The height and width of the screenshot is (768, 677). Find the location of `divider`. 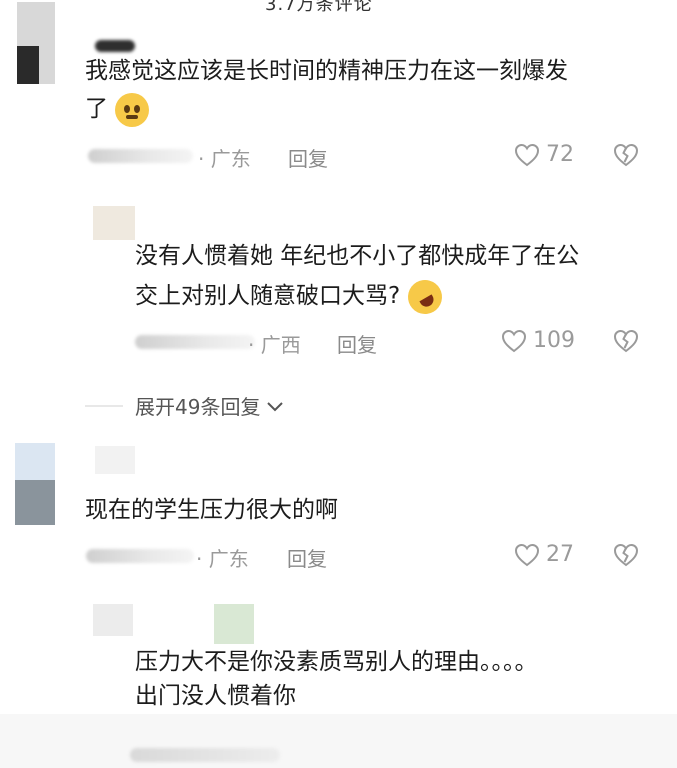

divider is located at coordinates (104, 406).